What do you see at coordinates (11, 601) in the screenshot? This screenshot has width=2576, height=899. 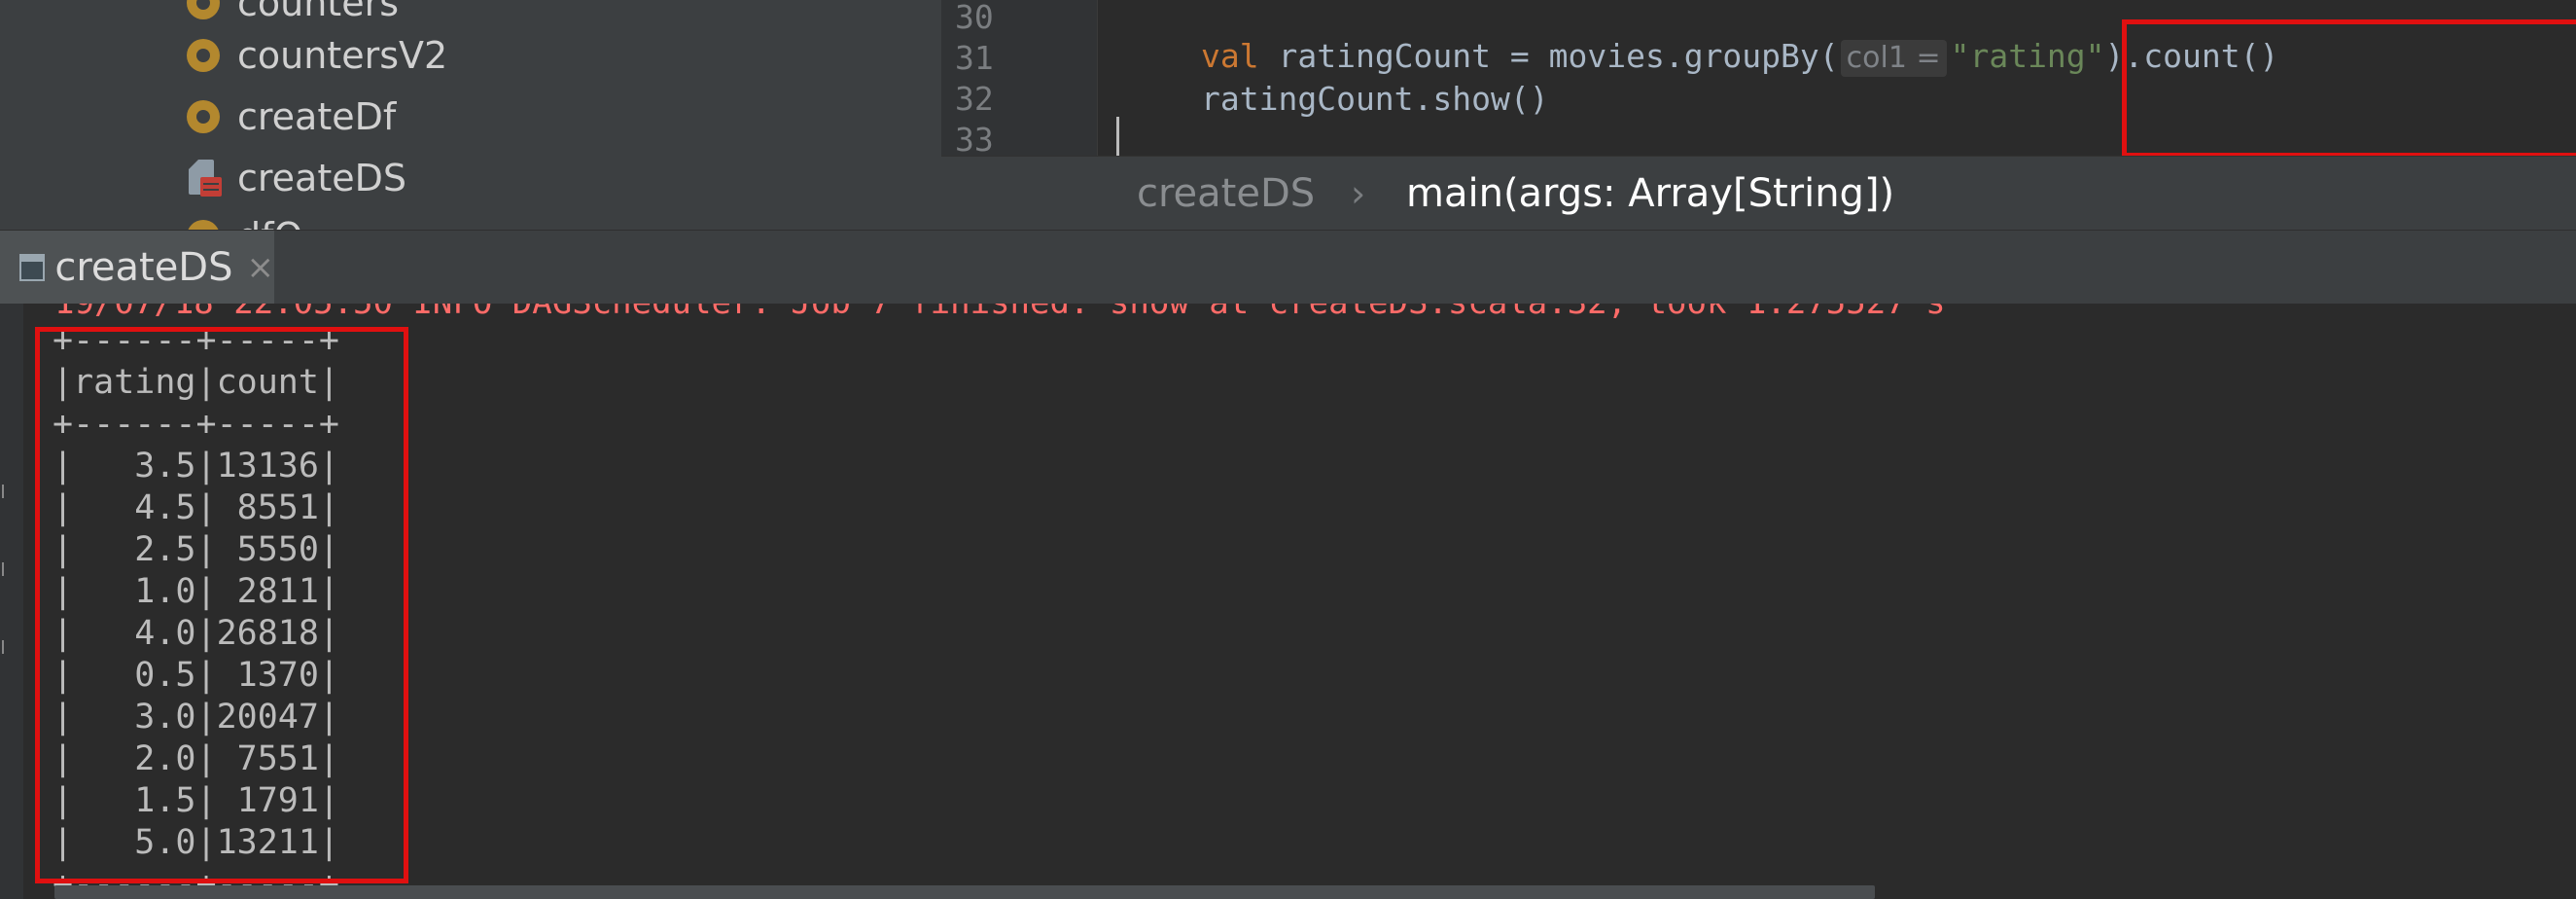 I see `console-side-strip` at bounding box center [11, 601].